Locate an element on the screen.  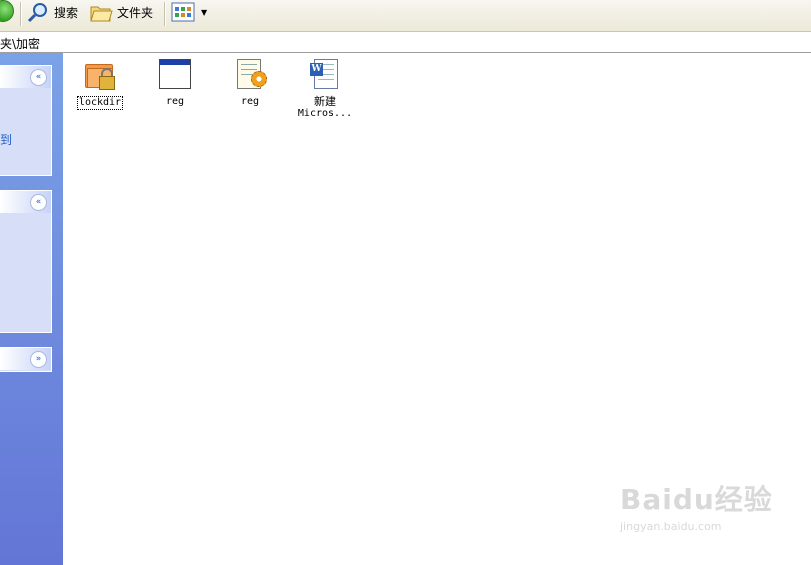
application-window-icon is located at coordinates (175, 75).